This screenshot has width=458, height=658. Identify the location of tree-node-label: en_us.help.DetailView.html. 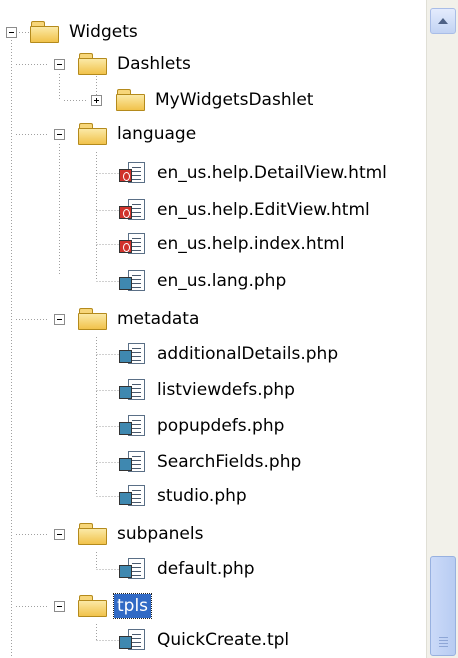
(272, 173).